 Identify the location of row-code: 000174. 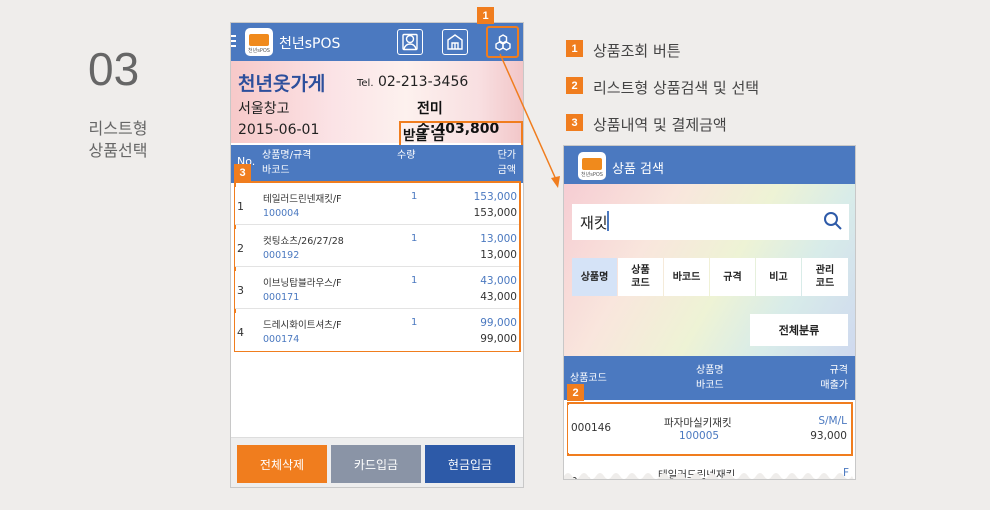
(281, 339).